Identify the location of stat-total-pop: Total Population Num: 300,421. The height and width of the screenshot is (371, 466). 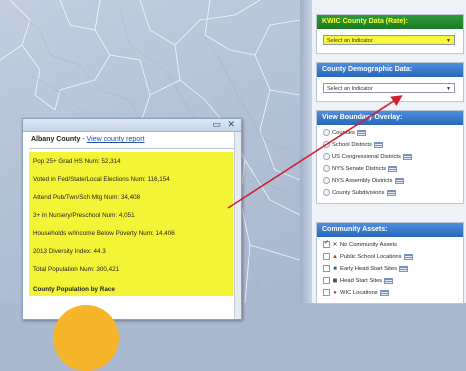
(76, 269).